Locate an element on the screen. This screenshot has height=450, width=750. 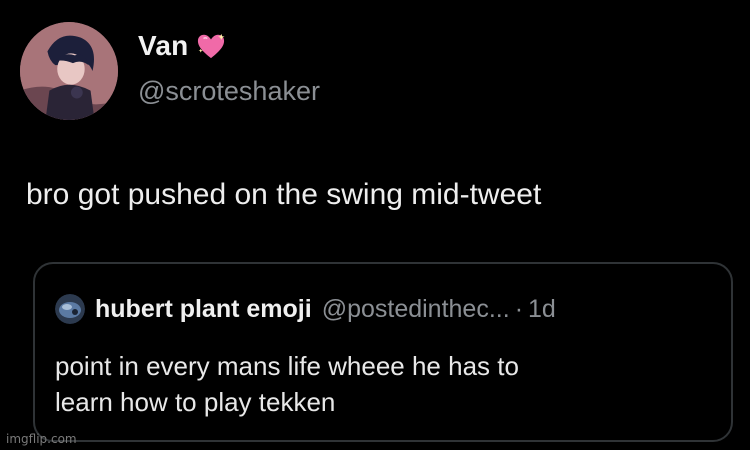
quoted-text-line: point in every mans life wheee he has to is located at coordinates (287, 366).